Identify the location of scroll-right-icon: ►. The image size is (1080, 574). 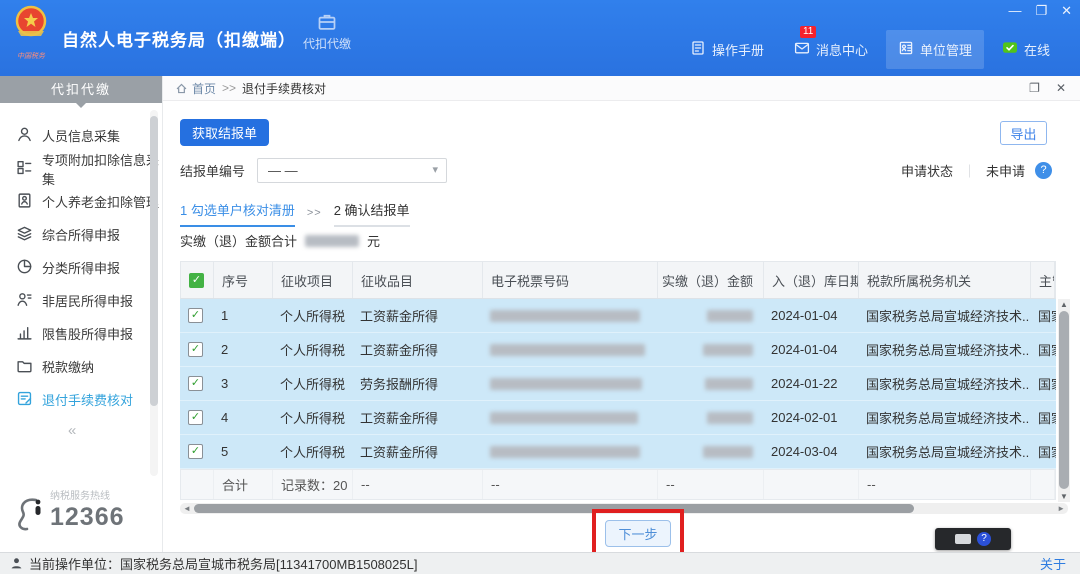
(1061, 508).